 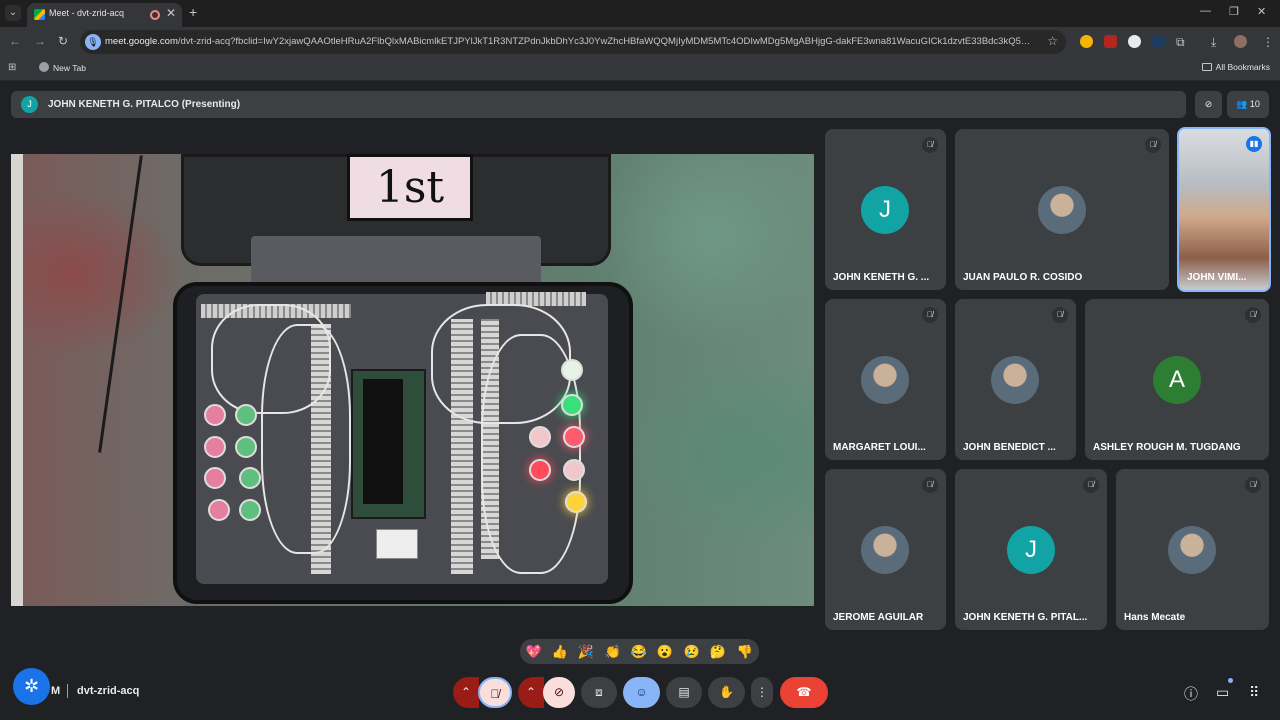 I want to click on meeting-code: dvt-zrid-acq, so click(x=108, y=691).